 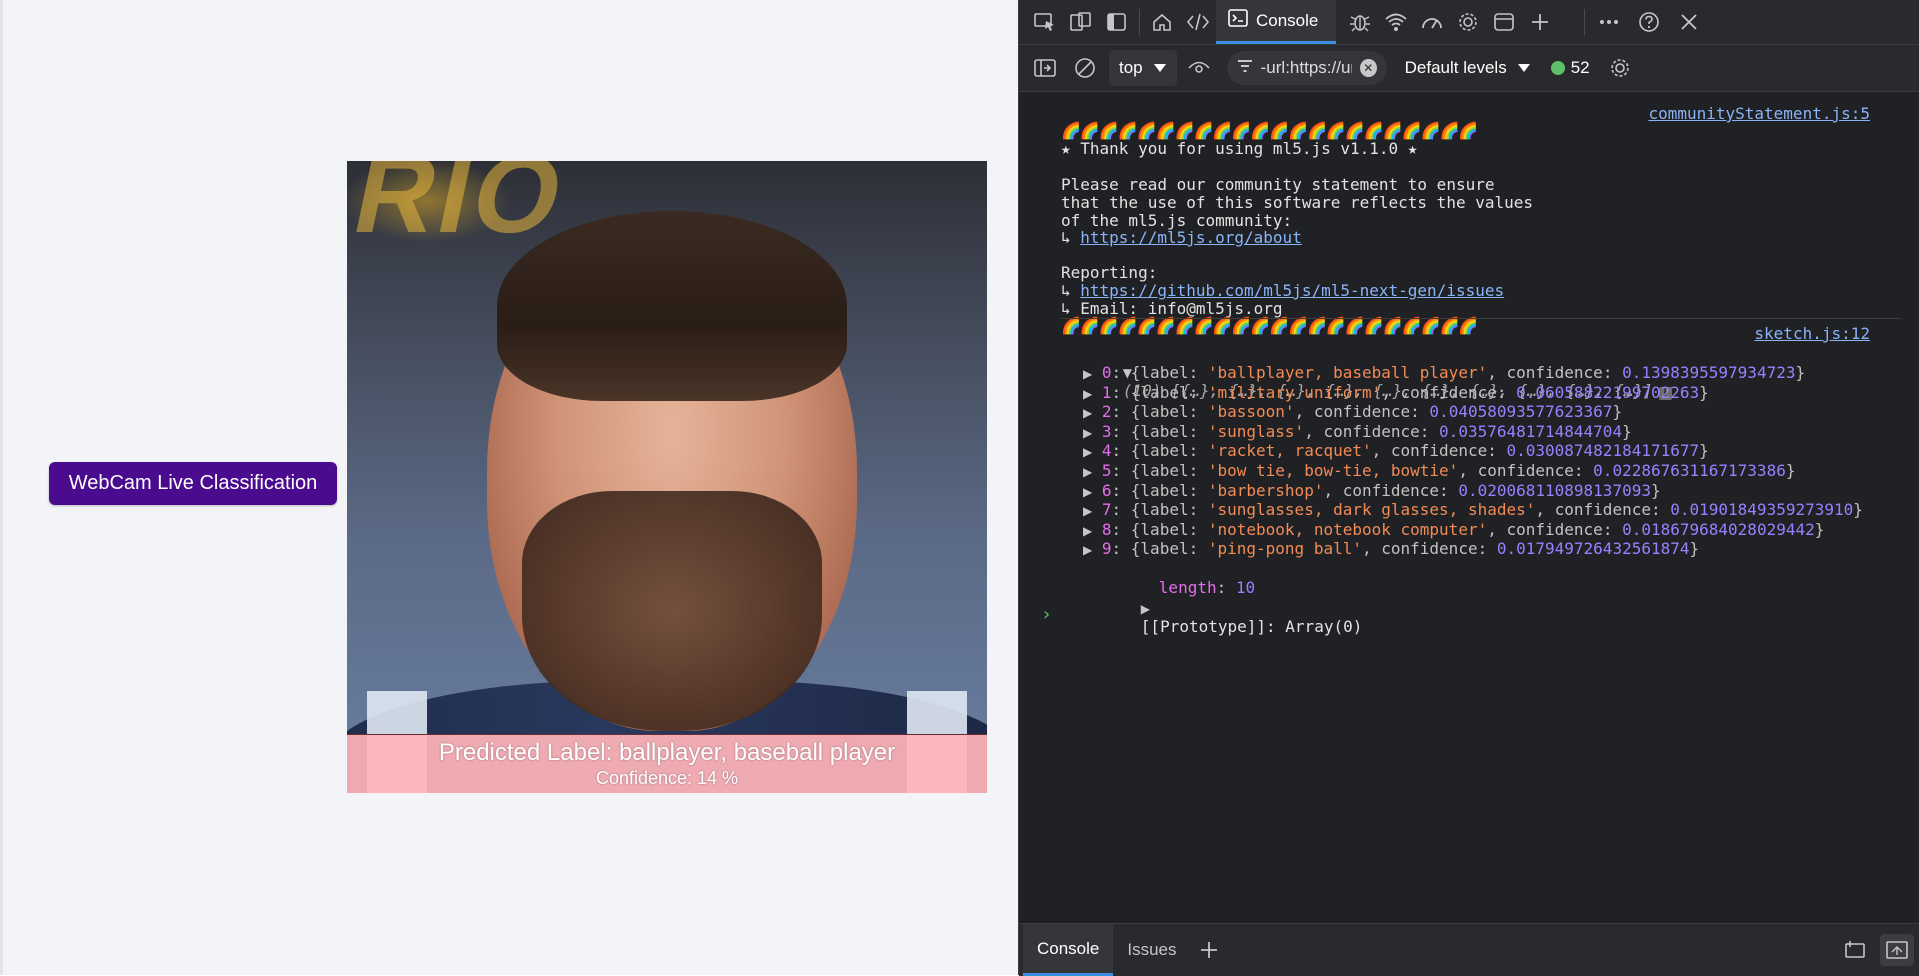 What do you see at coordinates (1209, 950) in the screenshot?
I see `add-drawer-tab-icon` at bounding box center [1209, 950].